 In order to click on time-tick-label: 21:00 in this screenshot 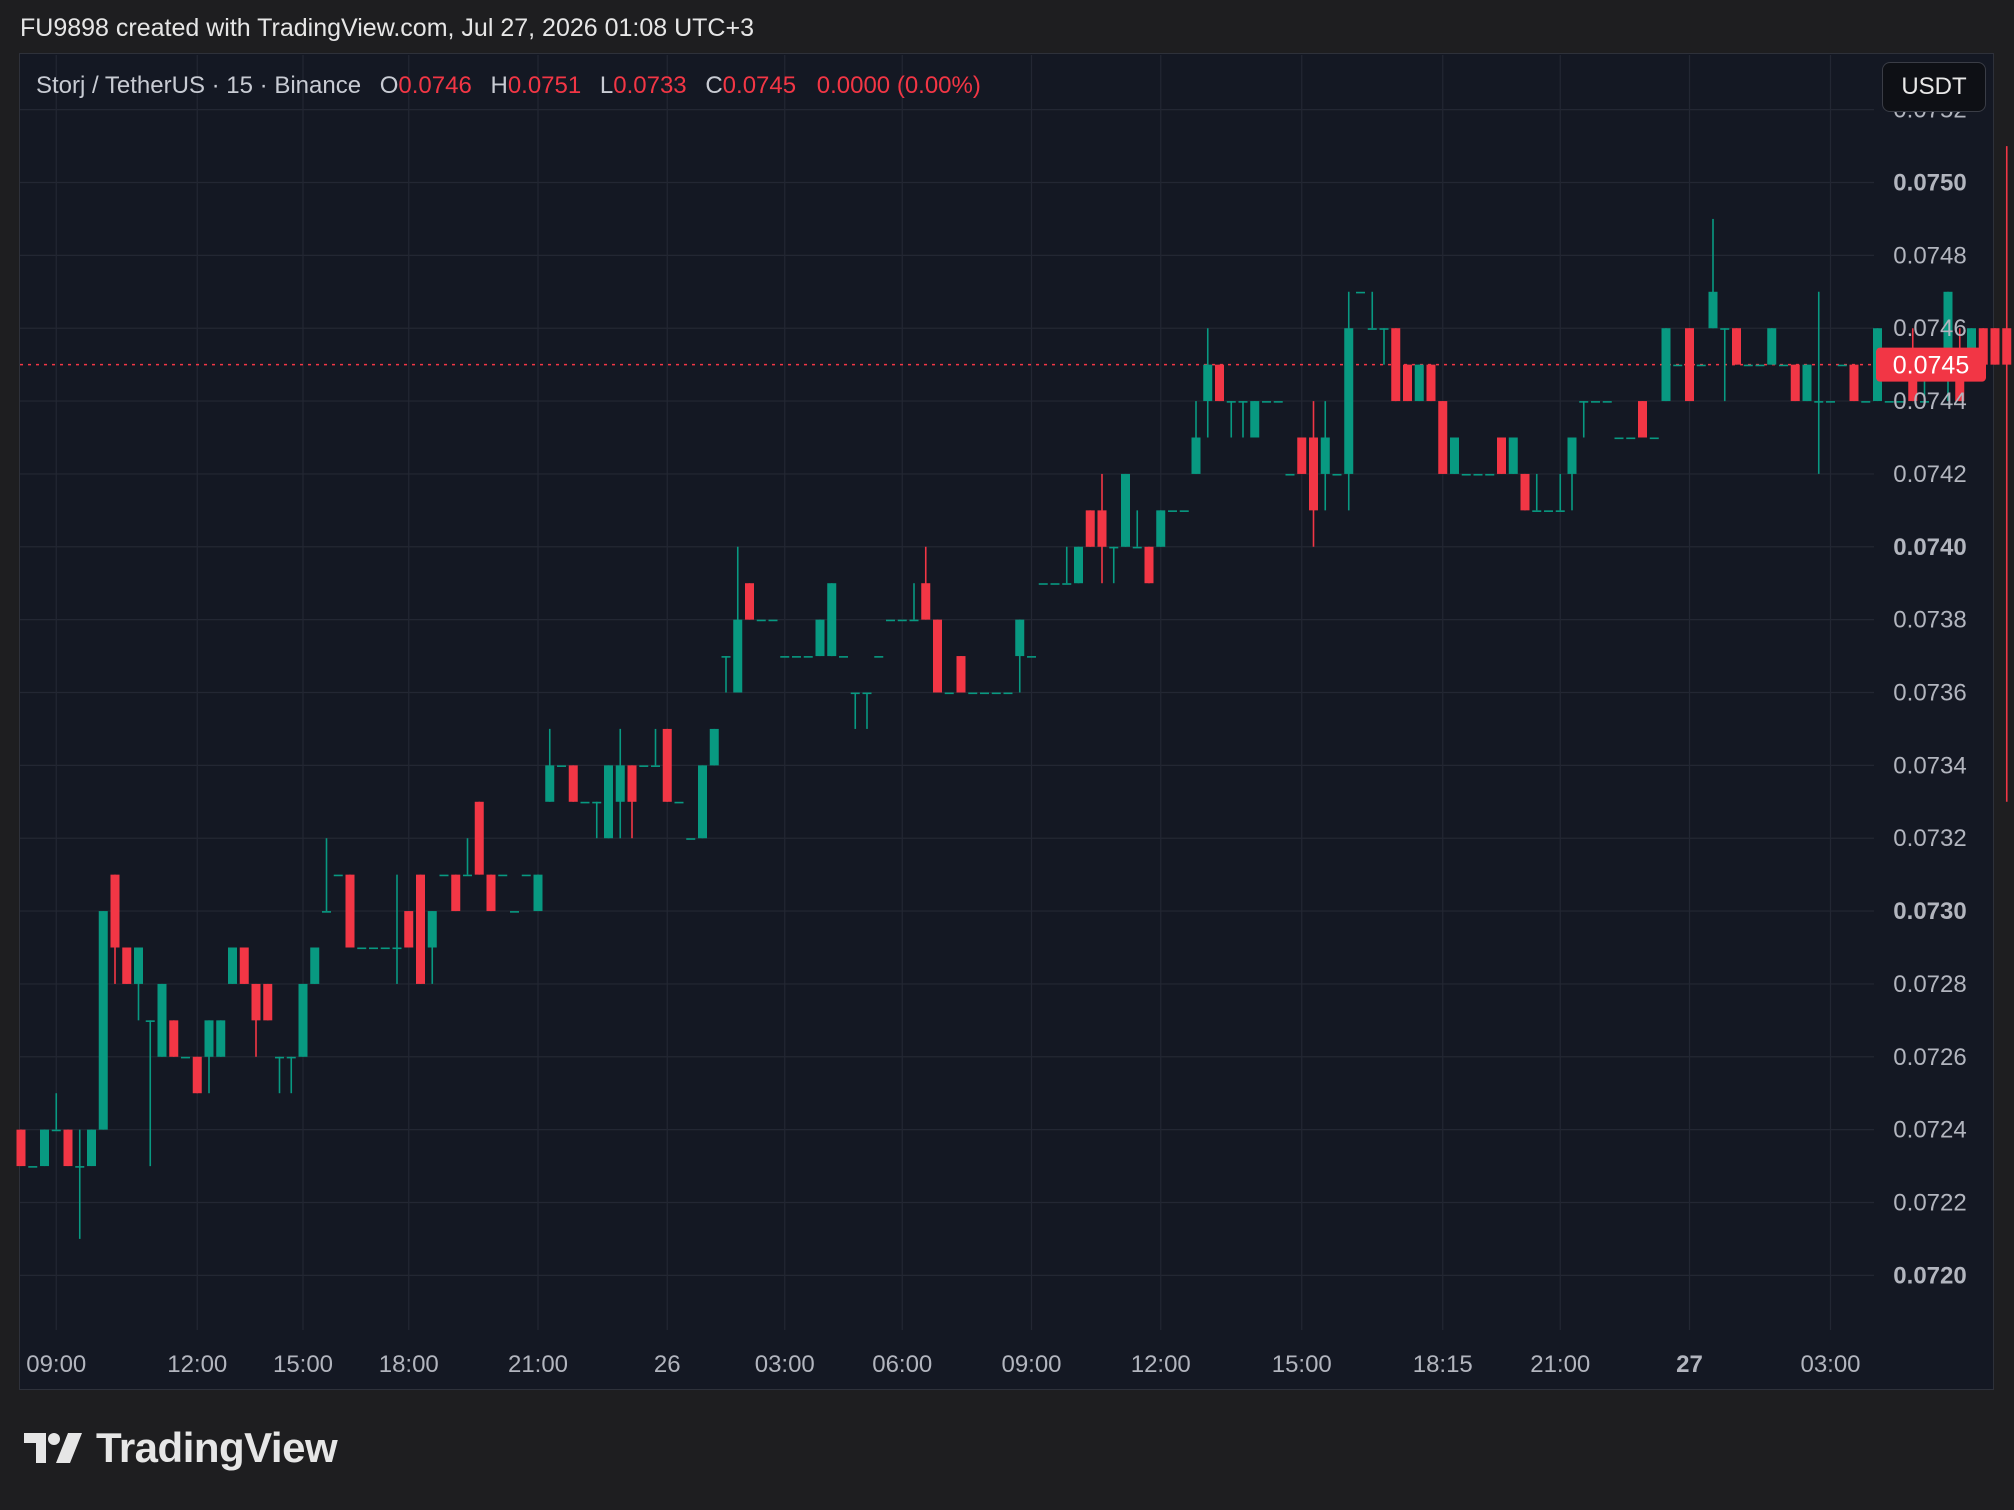, I will do `click(1560, 1364)`.